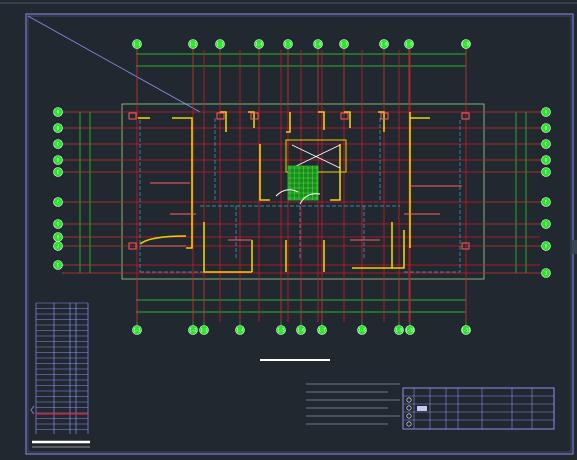  I want to click on axis-marker-top: 1-1, so click(137, 44).